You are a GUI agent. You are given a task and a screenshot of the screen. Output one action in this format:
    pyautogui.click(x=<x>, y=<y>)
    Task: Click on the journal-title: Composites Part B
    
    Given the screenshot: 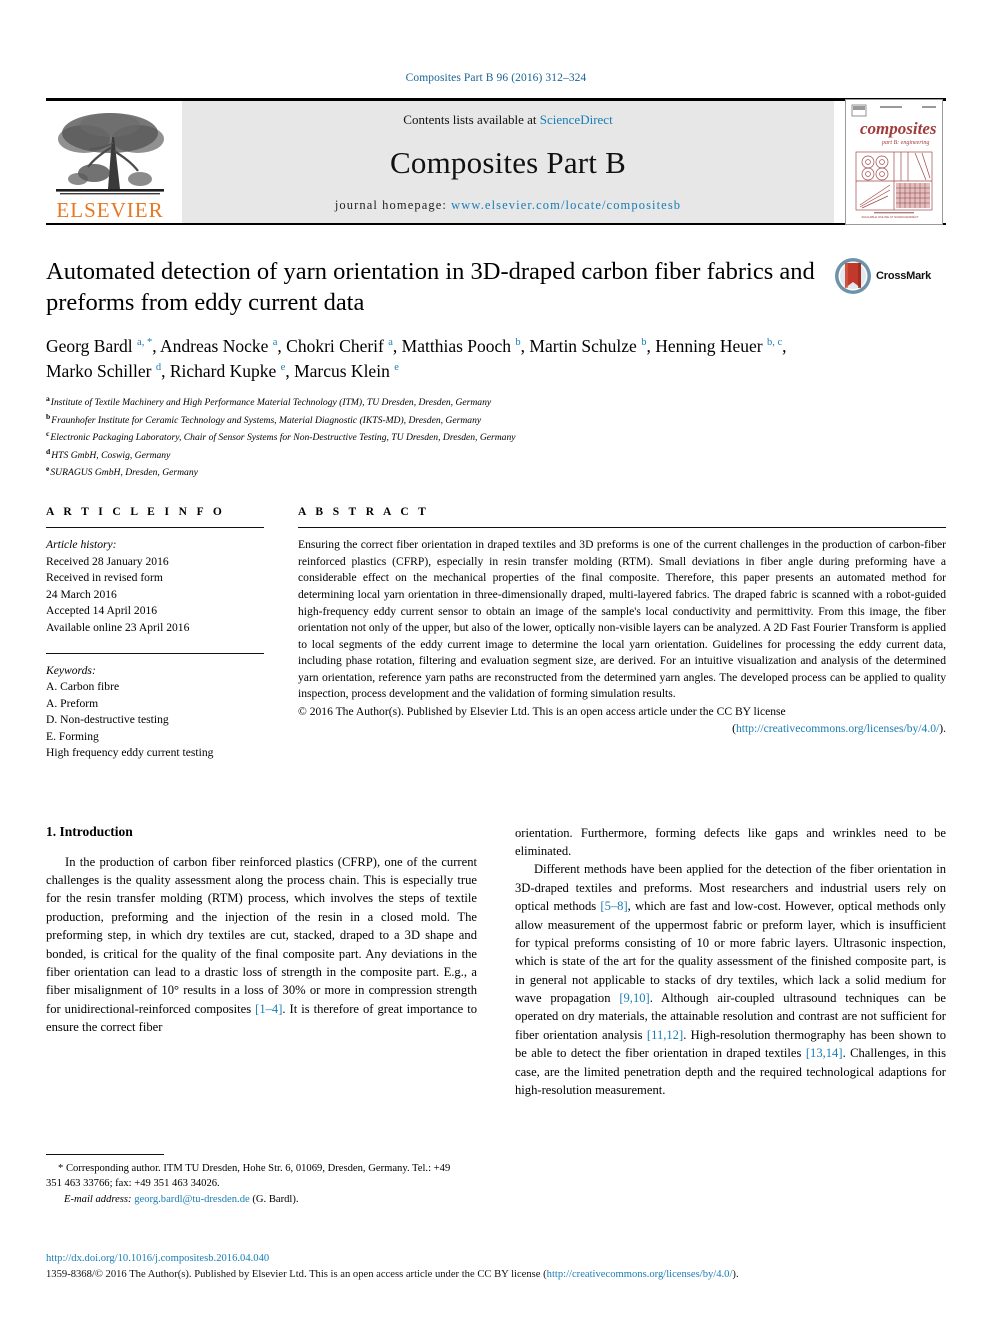 What is the action you would take?
    pyautogui.click(x=508, y=162)
    